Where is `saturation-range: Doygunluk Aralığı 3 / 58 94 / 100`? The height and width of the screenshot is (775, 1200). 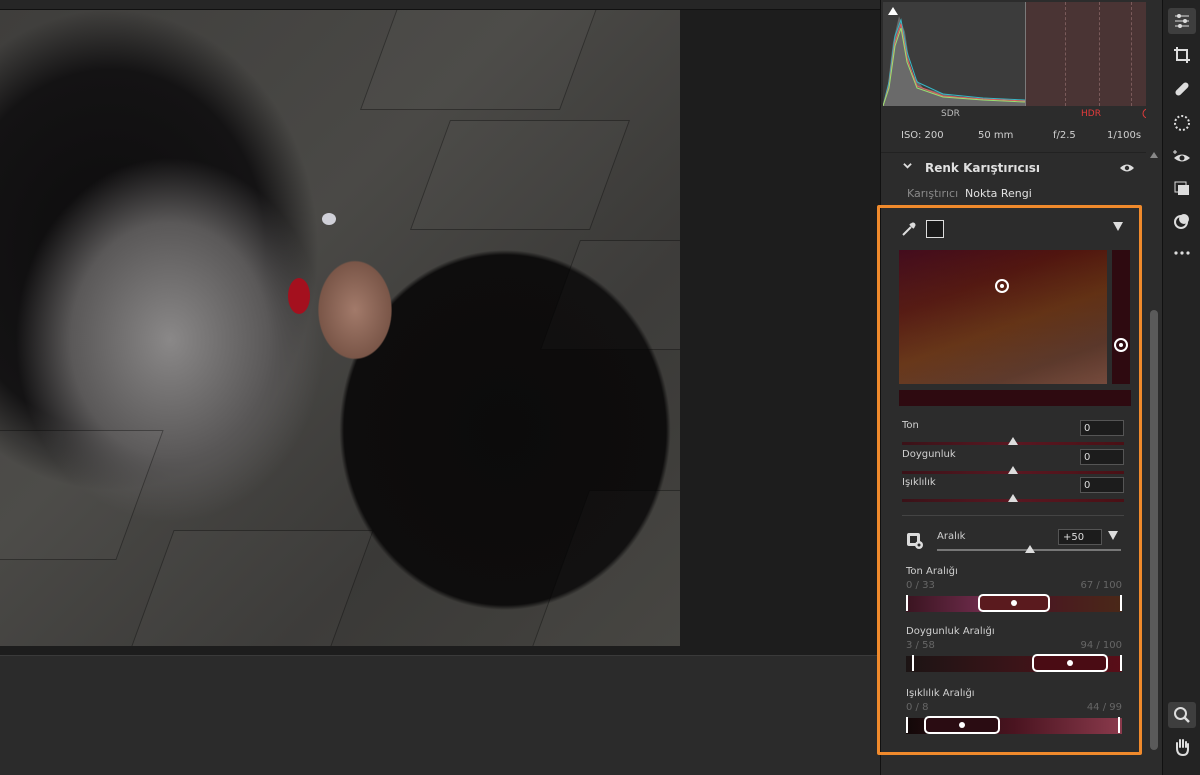
saturation-range: Doygunluk Aralığı 3 / 58 94 / 100 is located at coordinates (1014, 655).